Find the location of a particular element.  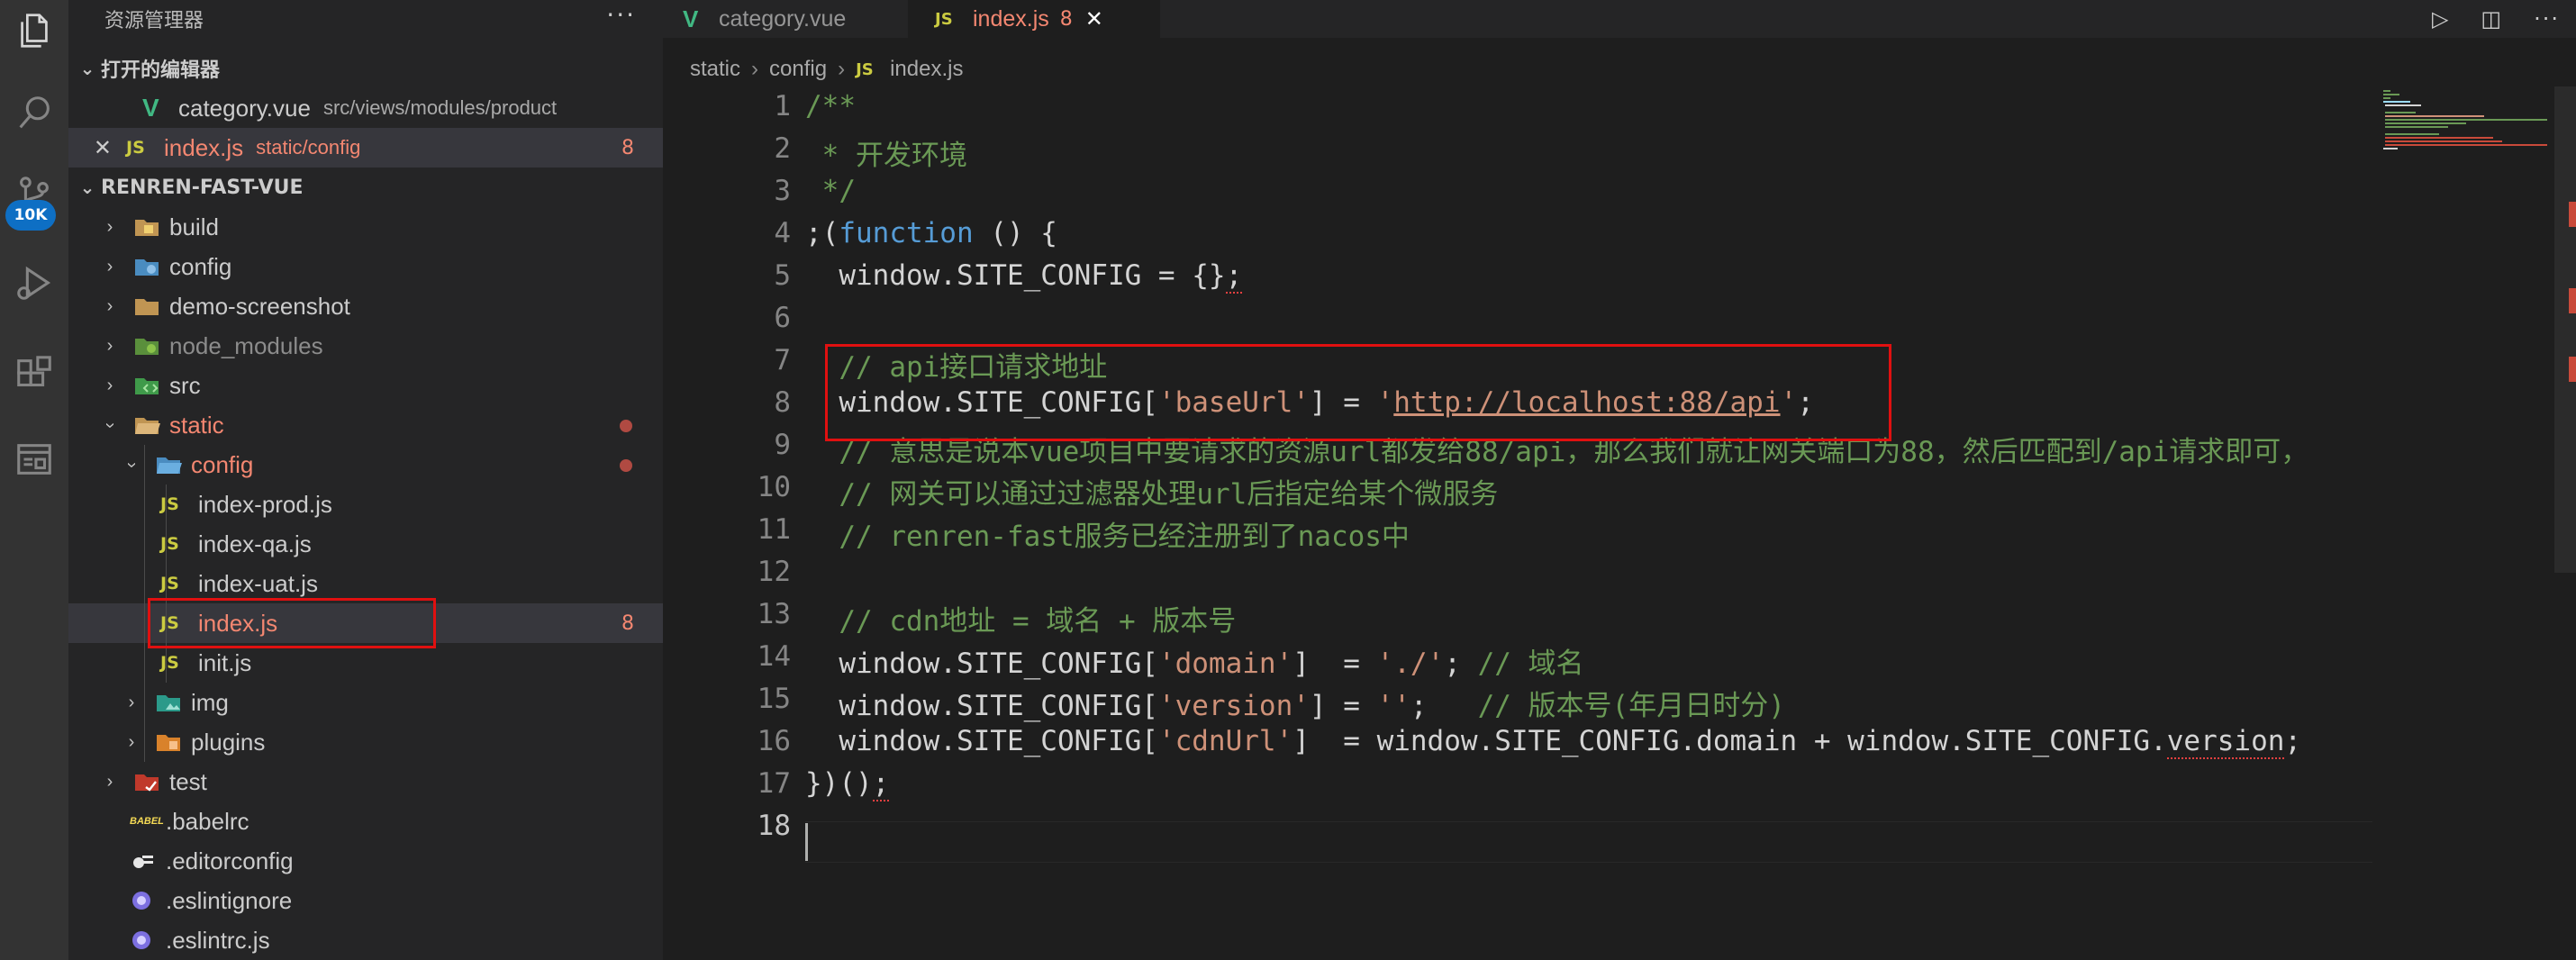

code-line: window.SITE_CONFIG = {}; is located at coordinates (1024, 276).